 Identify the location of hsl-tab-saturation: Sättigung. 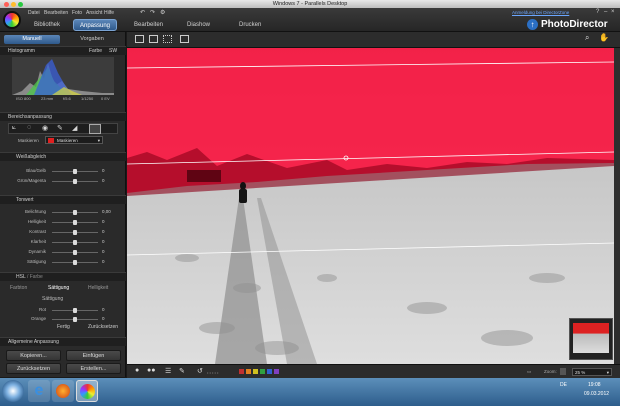
(58, 288).